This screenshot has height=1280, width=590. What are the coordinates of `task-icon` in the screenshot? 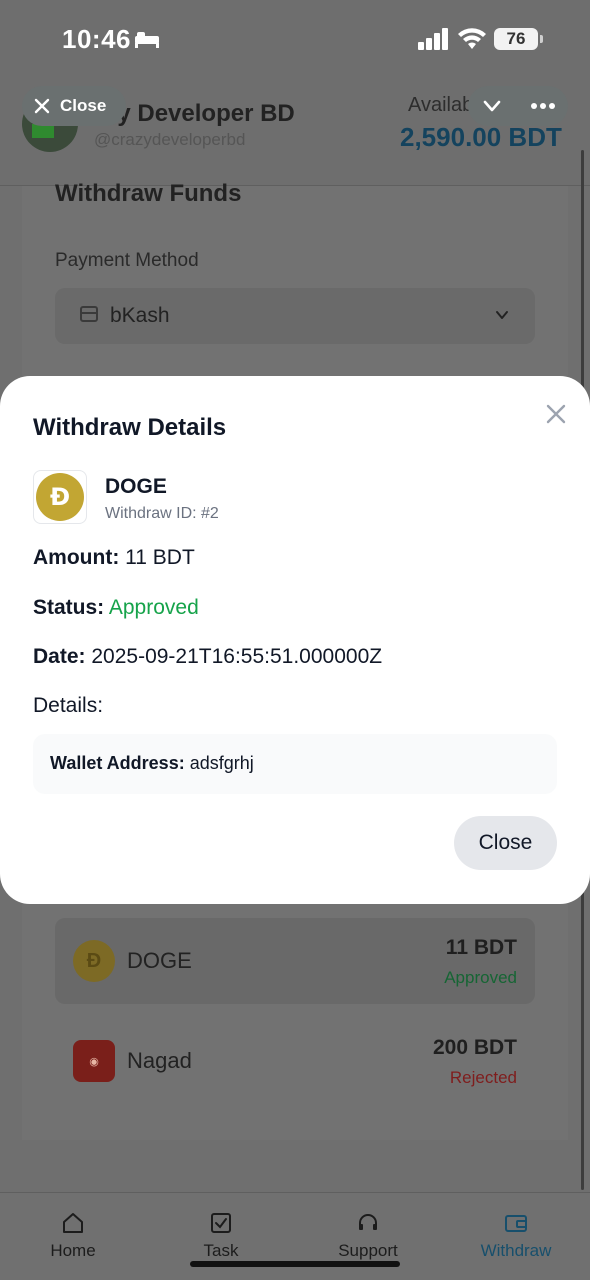 It's located at (221, 1223).